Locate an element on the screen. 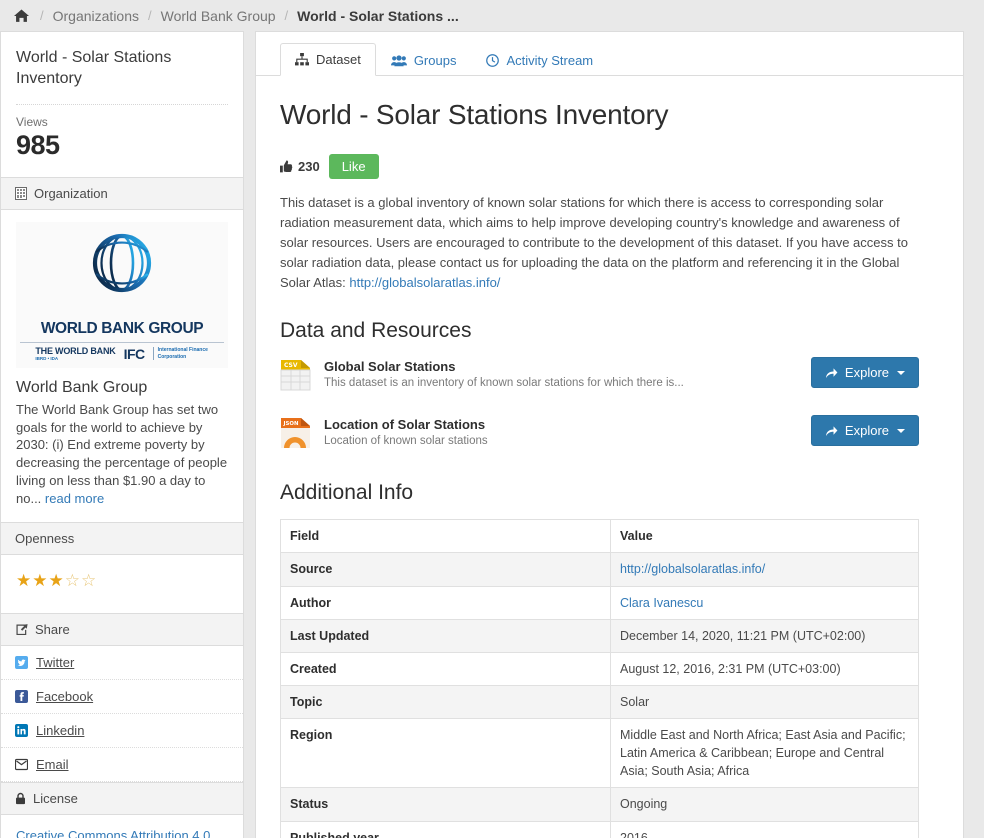  data-and-resources-heading: Data and Resources is located at coordinates (376, 331).